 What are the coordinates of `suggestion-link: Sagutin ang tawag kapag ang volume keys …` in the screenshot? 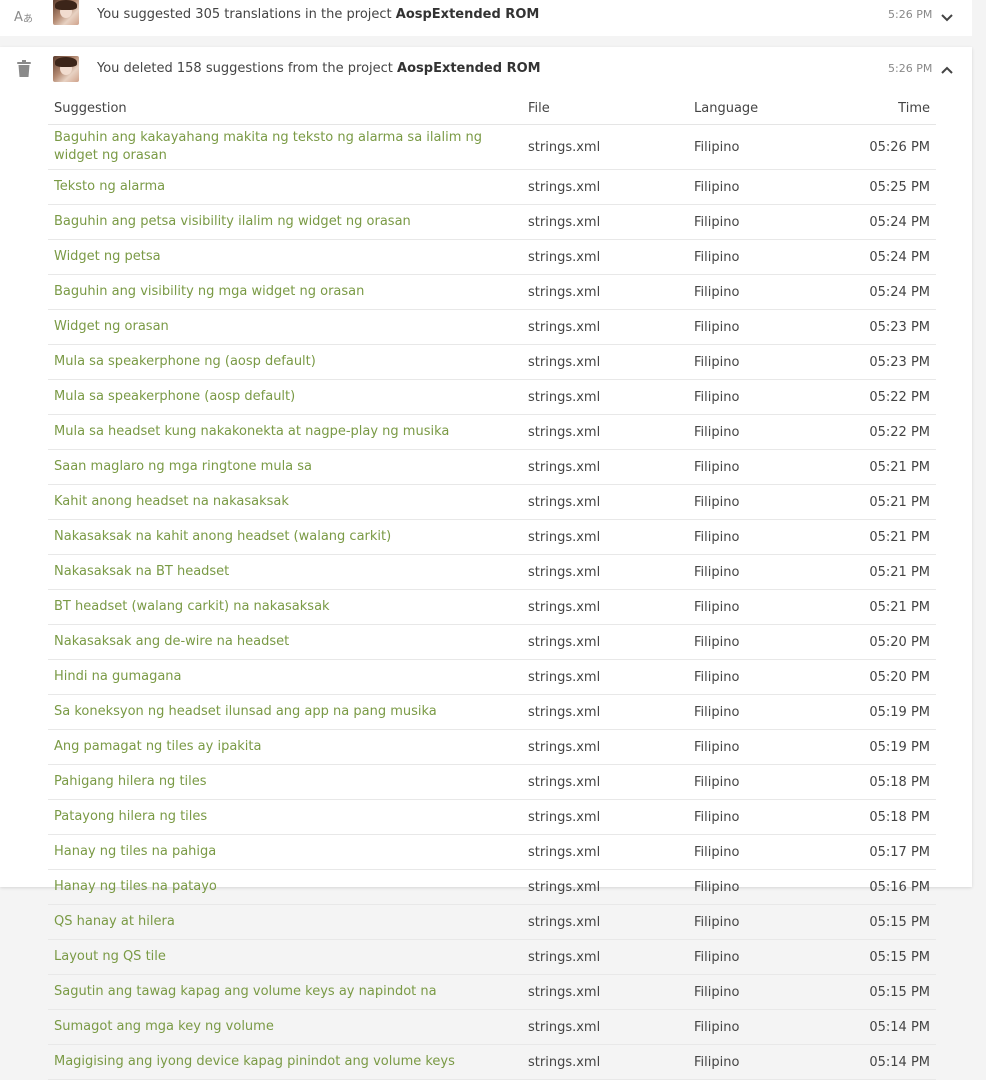 It's located at (285, 992).